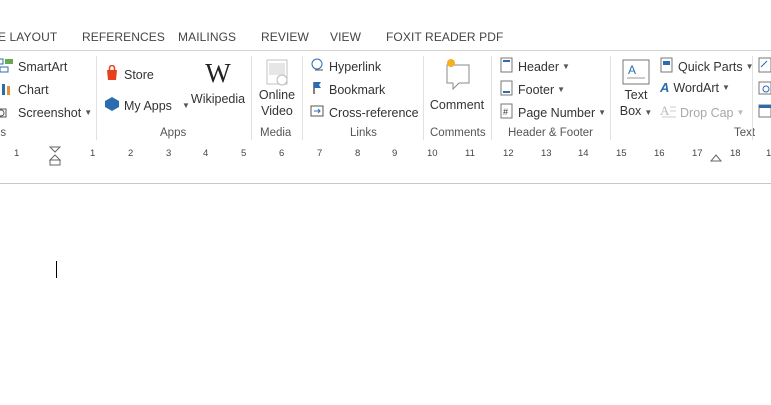 The image size is (771, 405). Describe the element at coordinates (636, 89) in the screenshot. I see `text-box-button: A Text Box ▼` at that location.